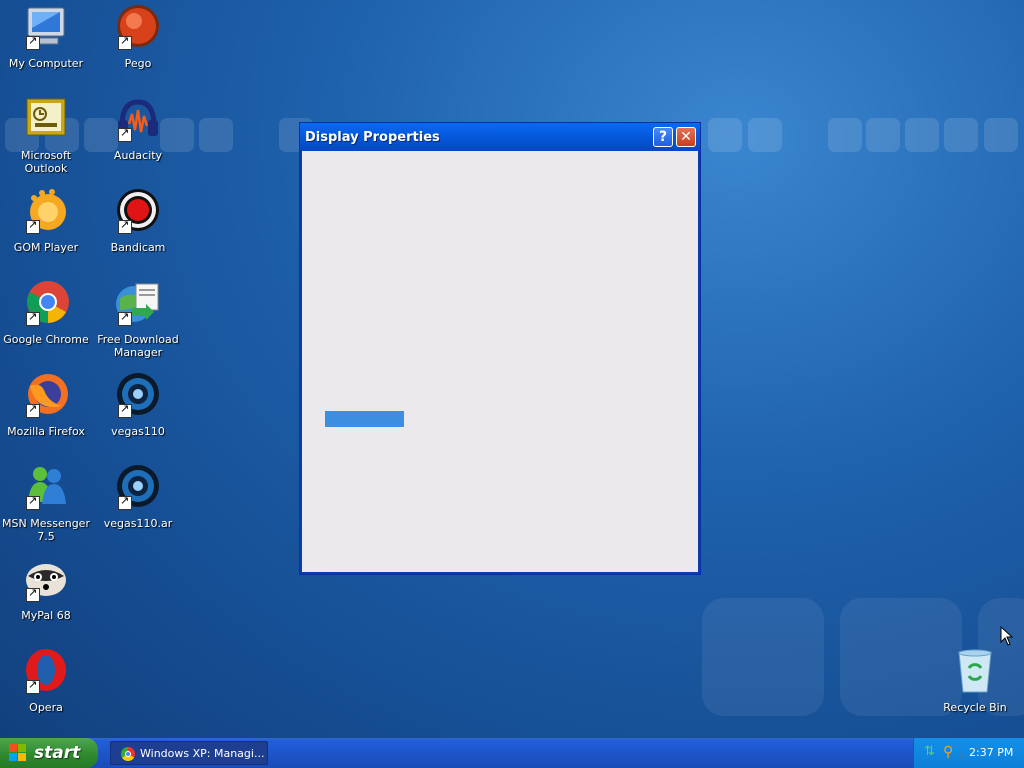  I want to click on mouse-pointer-icon, so click(1007, 636).